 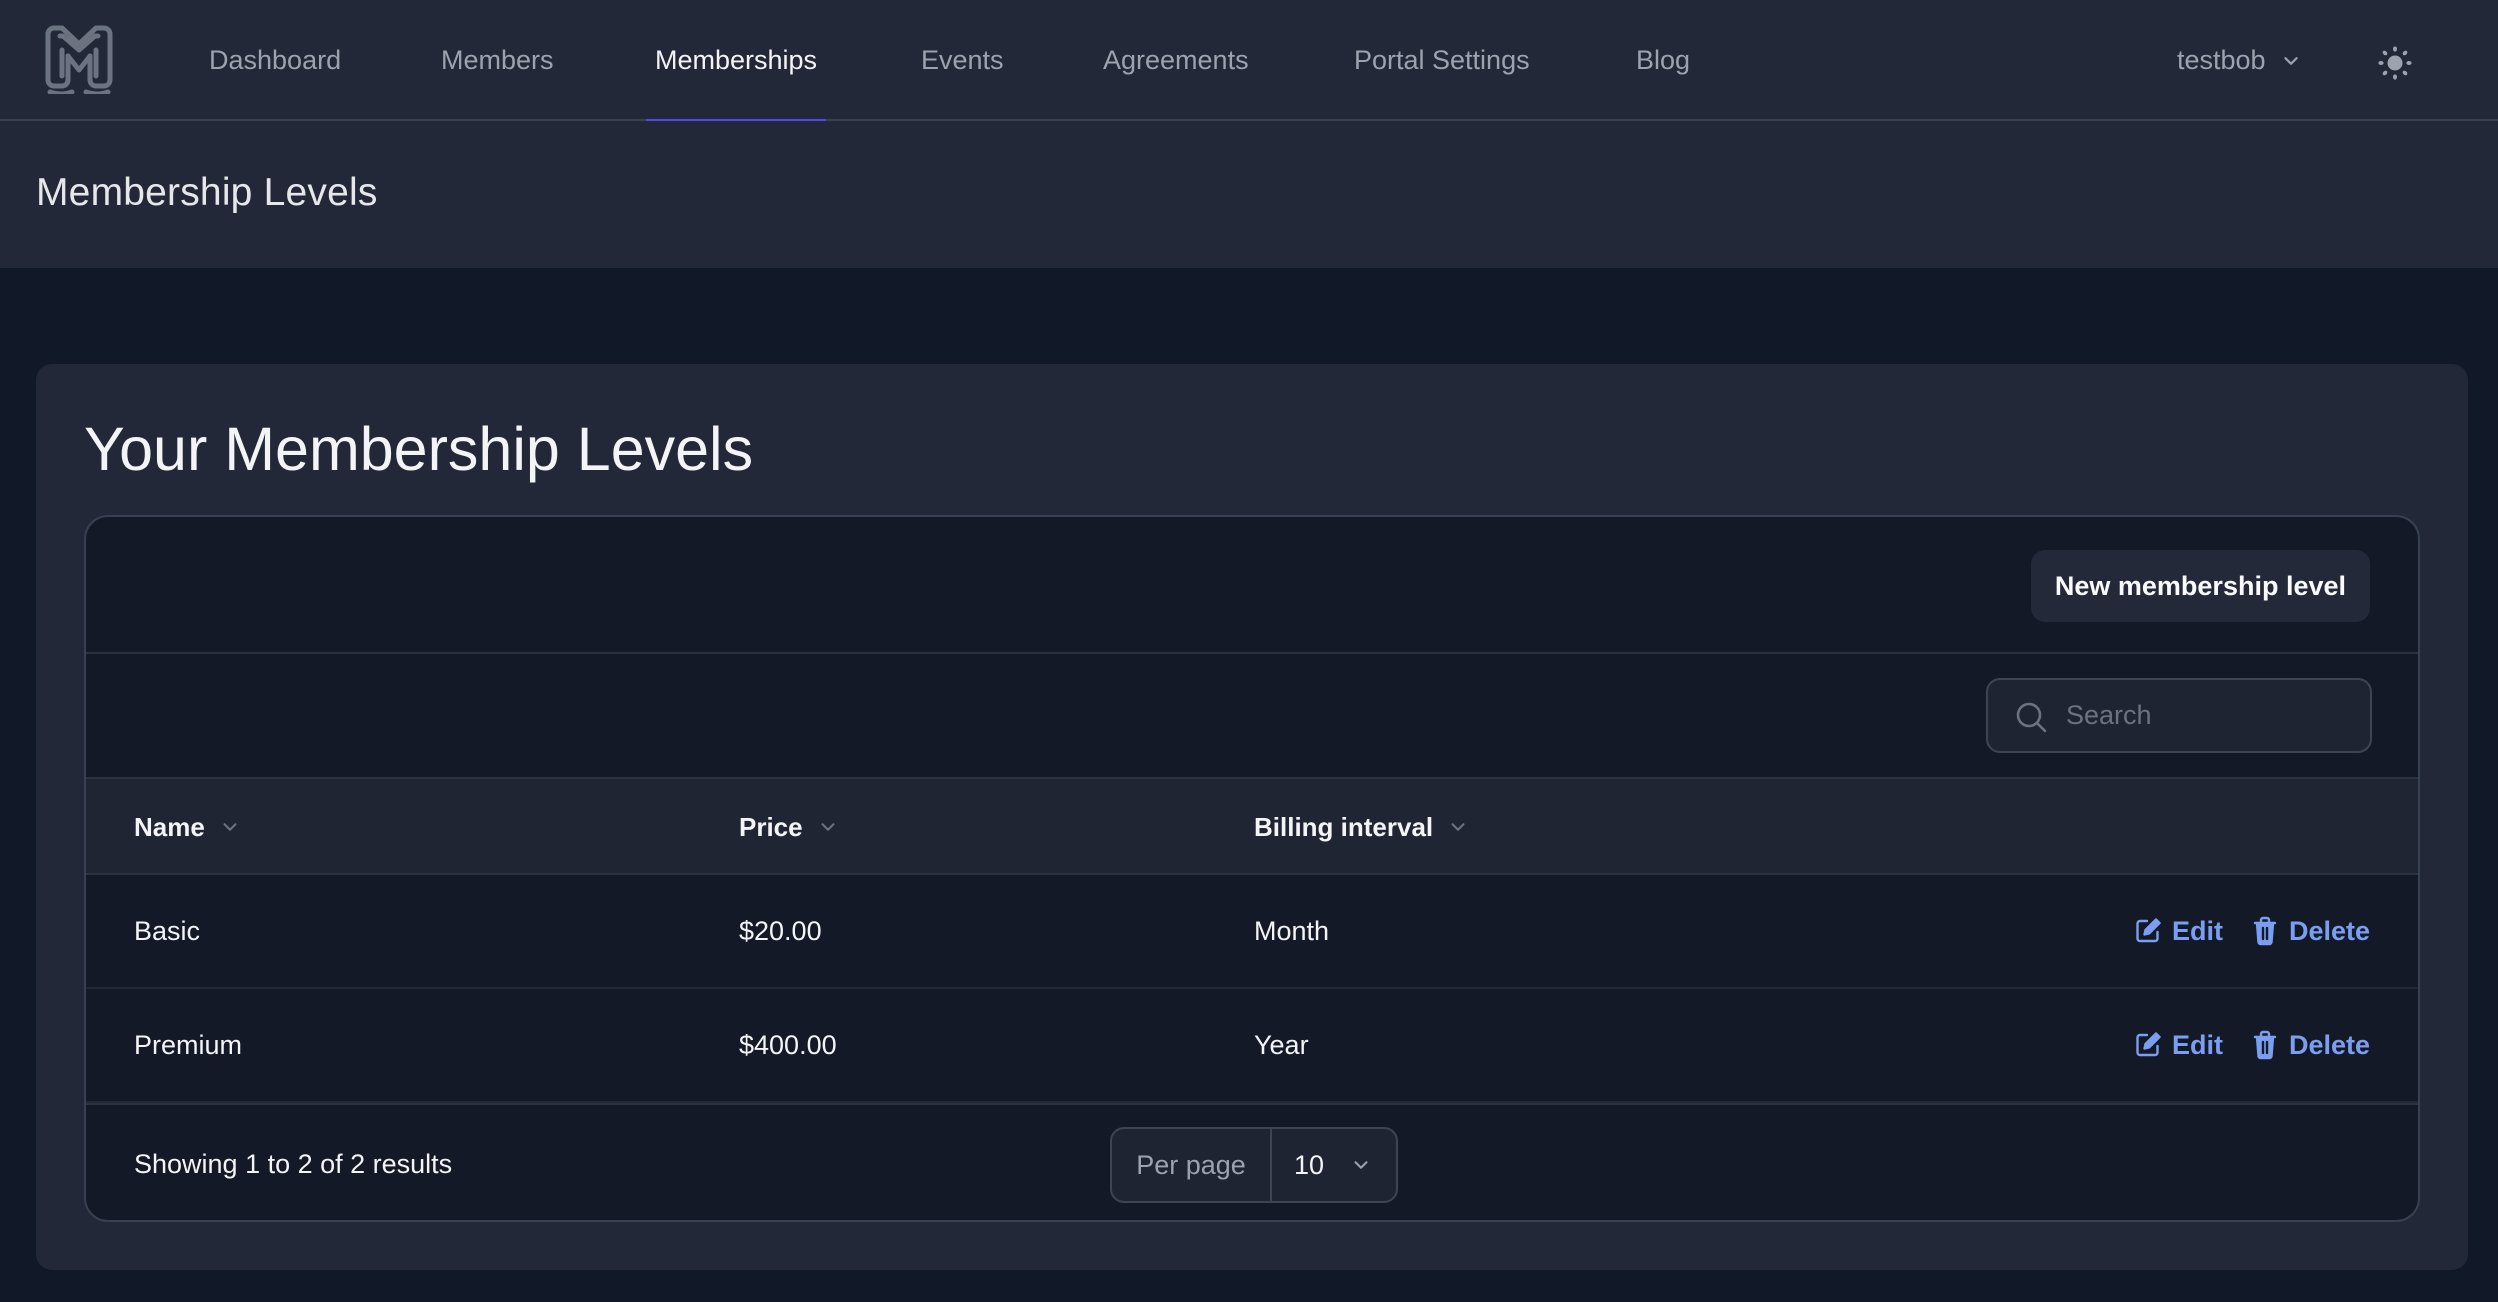 I want to click on cell-name: Premium, so click(x=188, y=1044).